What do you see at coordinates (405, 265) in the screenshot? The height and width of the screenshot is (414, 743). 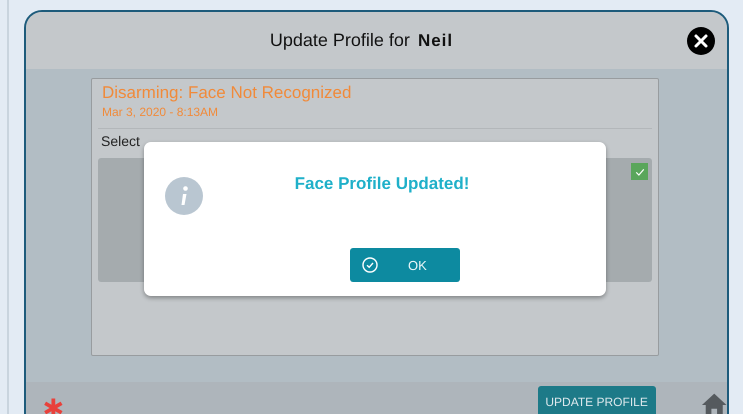 I see `ok-button: OK` at bounding box center [405, 265].